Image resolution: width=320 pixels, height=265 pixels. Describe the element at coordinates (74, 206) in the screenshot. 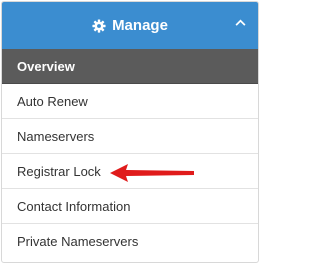

I see `menu-item-label: Contact Information` at that location.